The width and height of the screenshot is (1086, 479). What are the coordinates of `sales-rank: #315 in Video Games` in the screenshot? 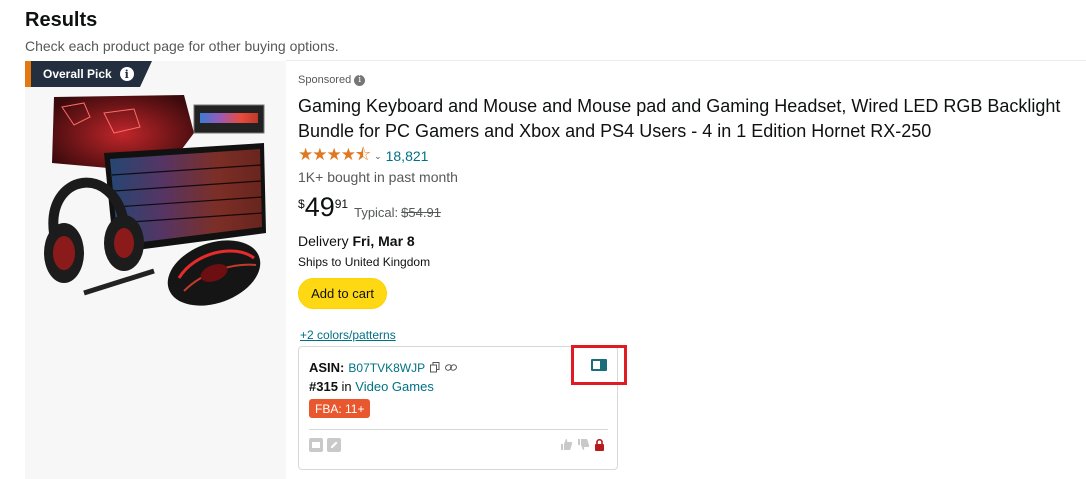 It's located at (371, 386).